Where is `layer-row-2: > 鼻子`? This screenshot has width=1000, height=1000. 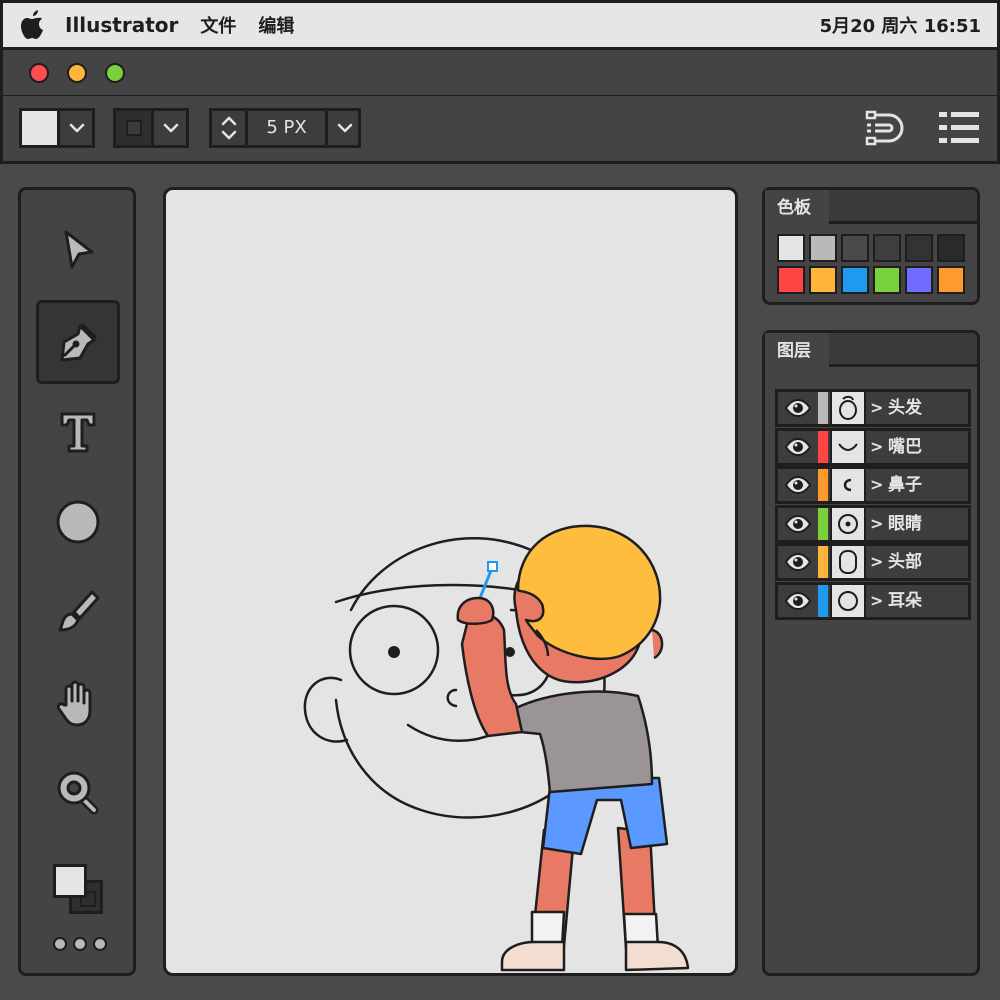
layer-row-2: > 鼻子 is located at coordinates (873, 485).